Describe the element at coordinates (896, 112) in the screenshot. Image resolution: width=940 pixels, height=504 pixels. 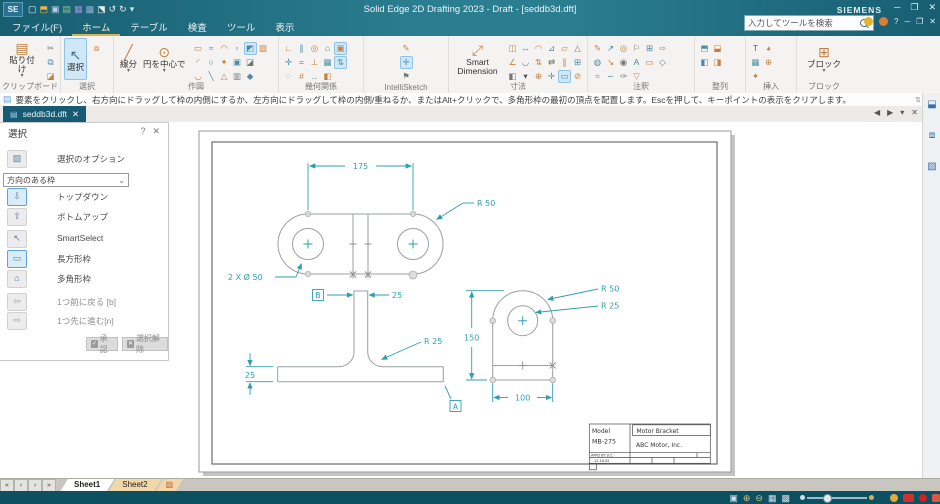
I see `tab-scroll-controls: ◀ ▶ ▾ ✕` at that location.